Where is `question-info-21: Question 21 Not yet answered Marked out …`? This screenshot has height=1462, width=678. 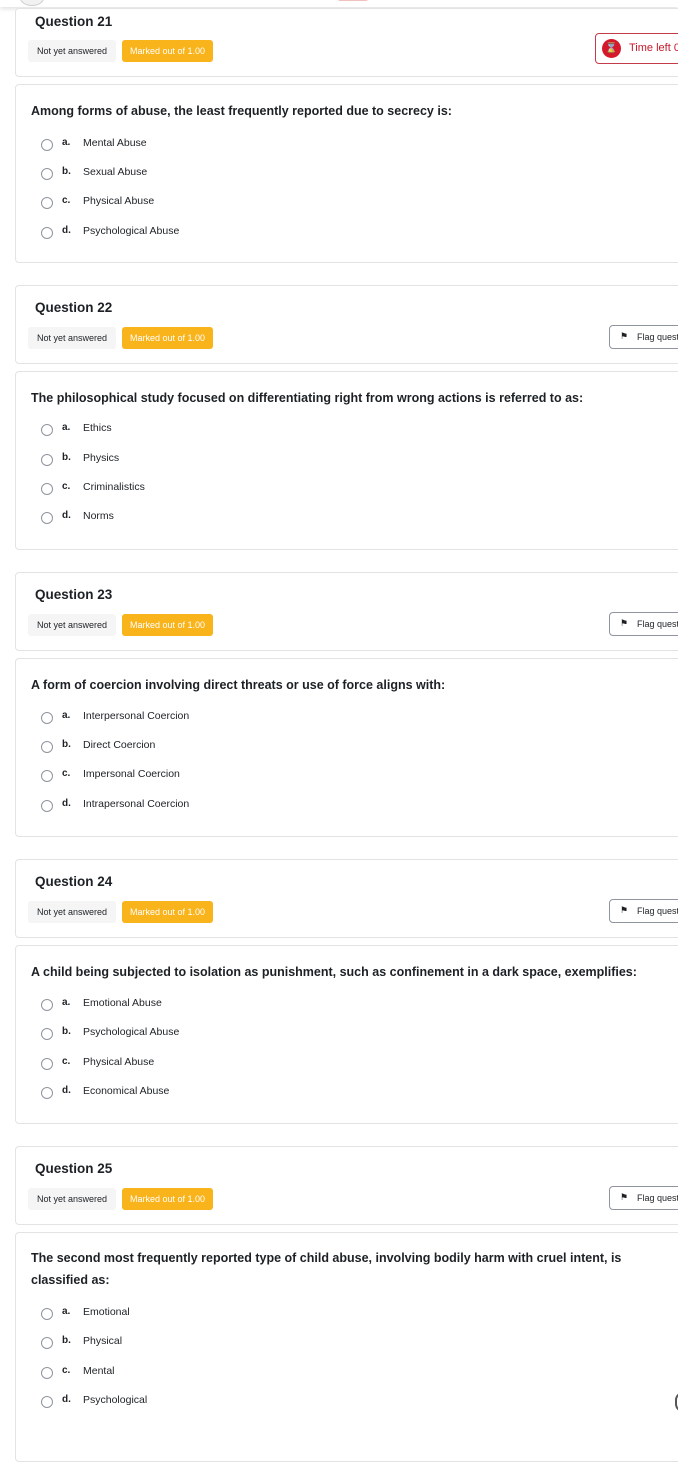
question-info-21: Question 21 Not yet answered Marked out … is located at coordinates (346, 42).